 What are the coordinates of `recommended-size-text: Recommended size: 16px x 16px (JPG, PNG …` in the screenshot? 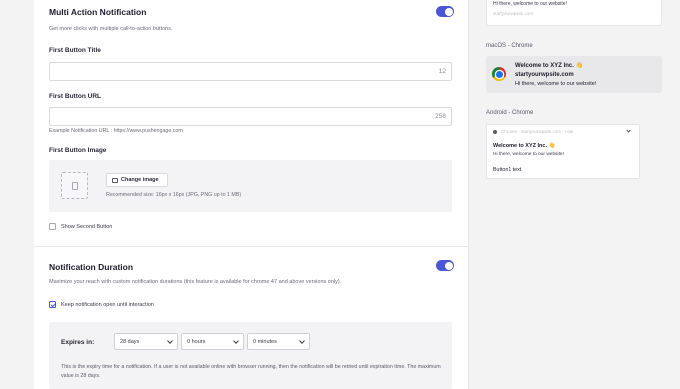 It's located at (174, 195).